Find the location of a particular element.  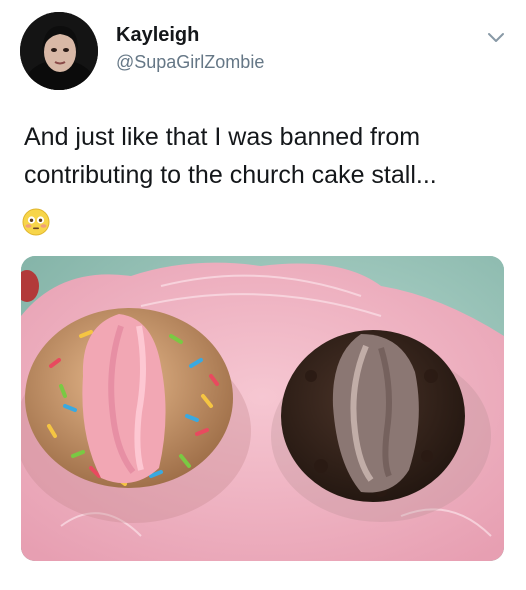

display-name: Kayleigh is located at coordinates (157, 35).